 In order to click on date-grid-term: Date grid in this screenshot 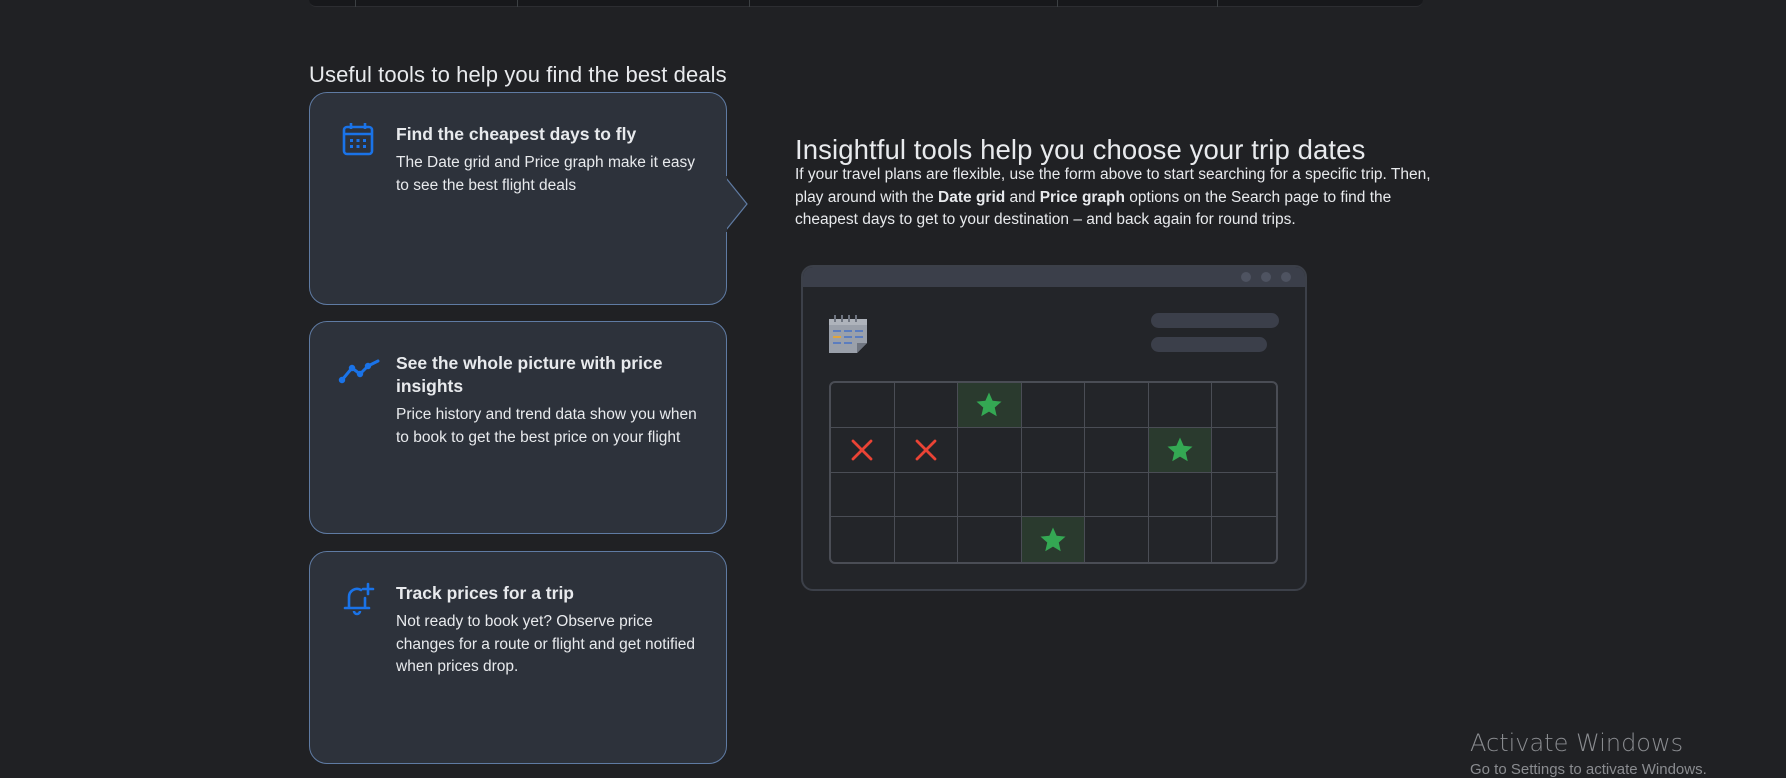, I will do `click(972, 197)`.